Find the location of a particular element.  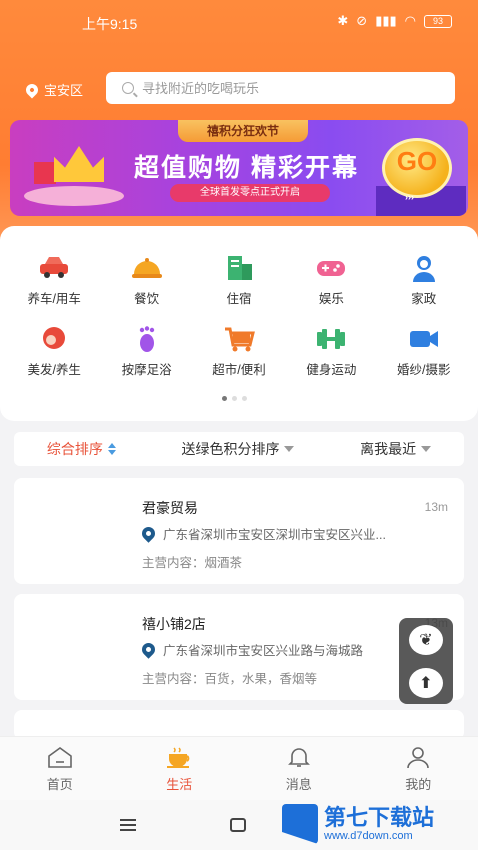

leaf-icon: ❦ is located at coordinates (426, 640).